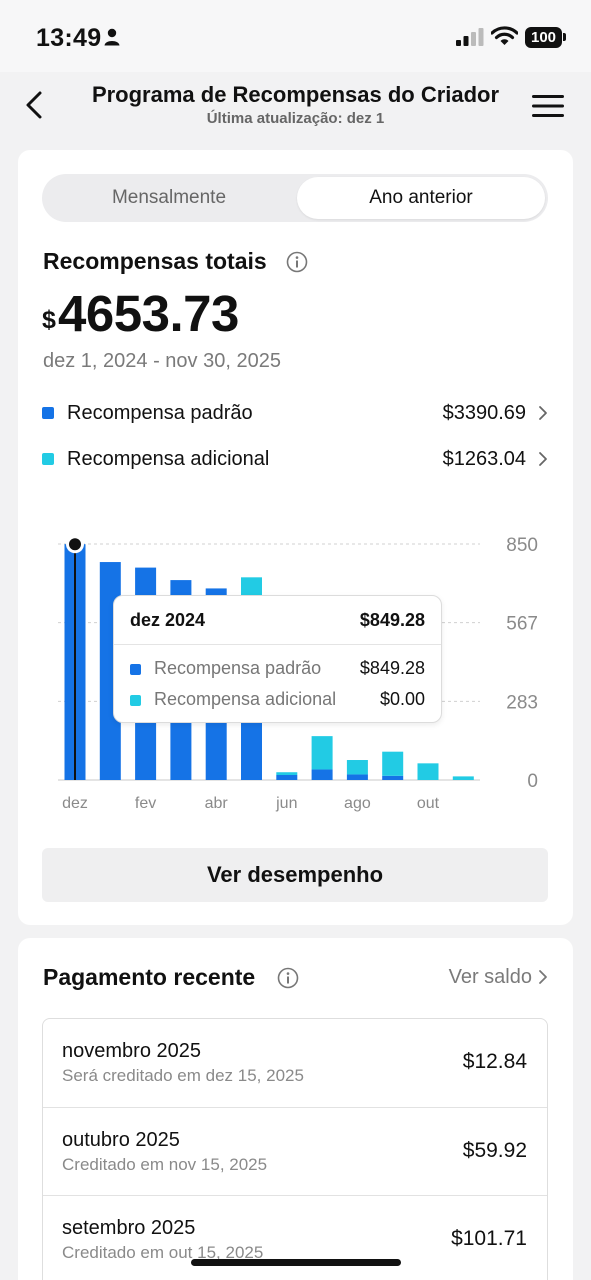 The height and width of the screenshot is (1280, 591). I want to click on status-time: 13:49, so click(69, 38).